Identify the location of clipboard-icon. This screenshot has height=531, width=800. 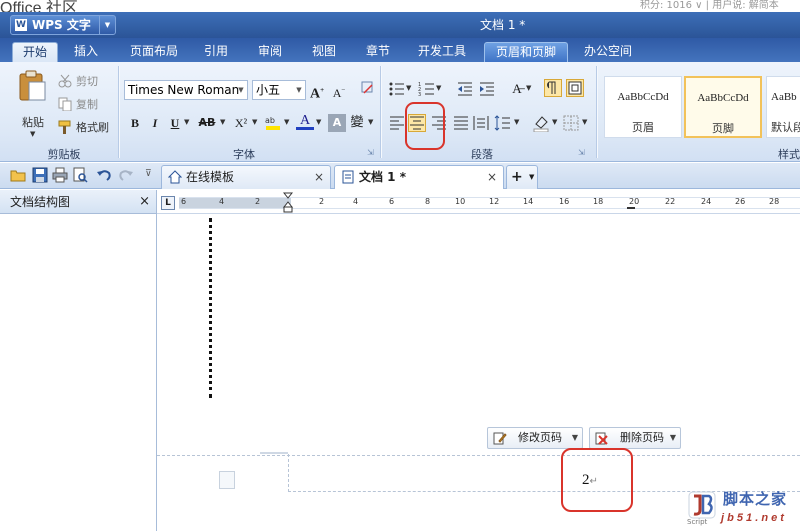
(32, 85).